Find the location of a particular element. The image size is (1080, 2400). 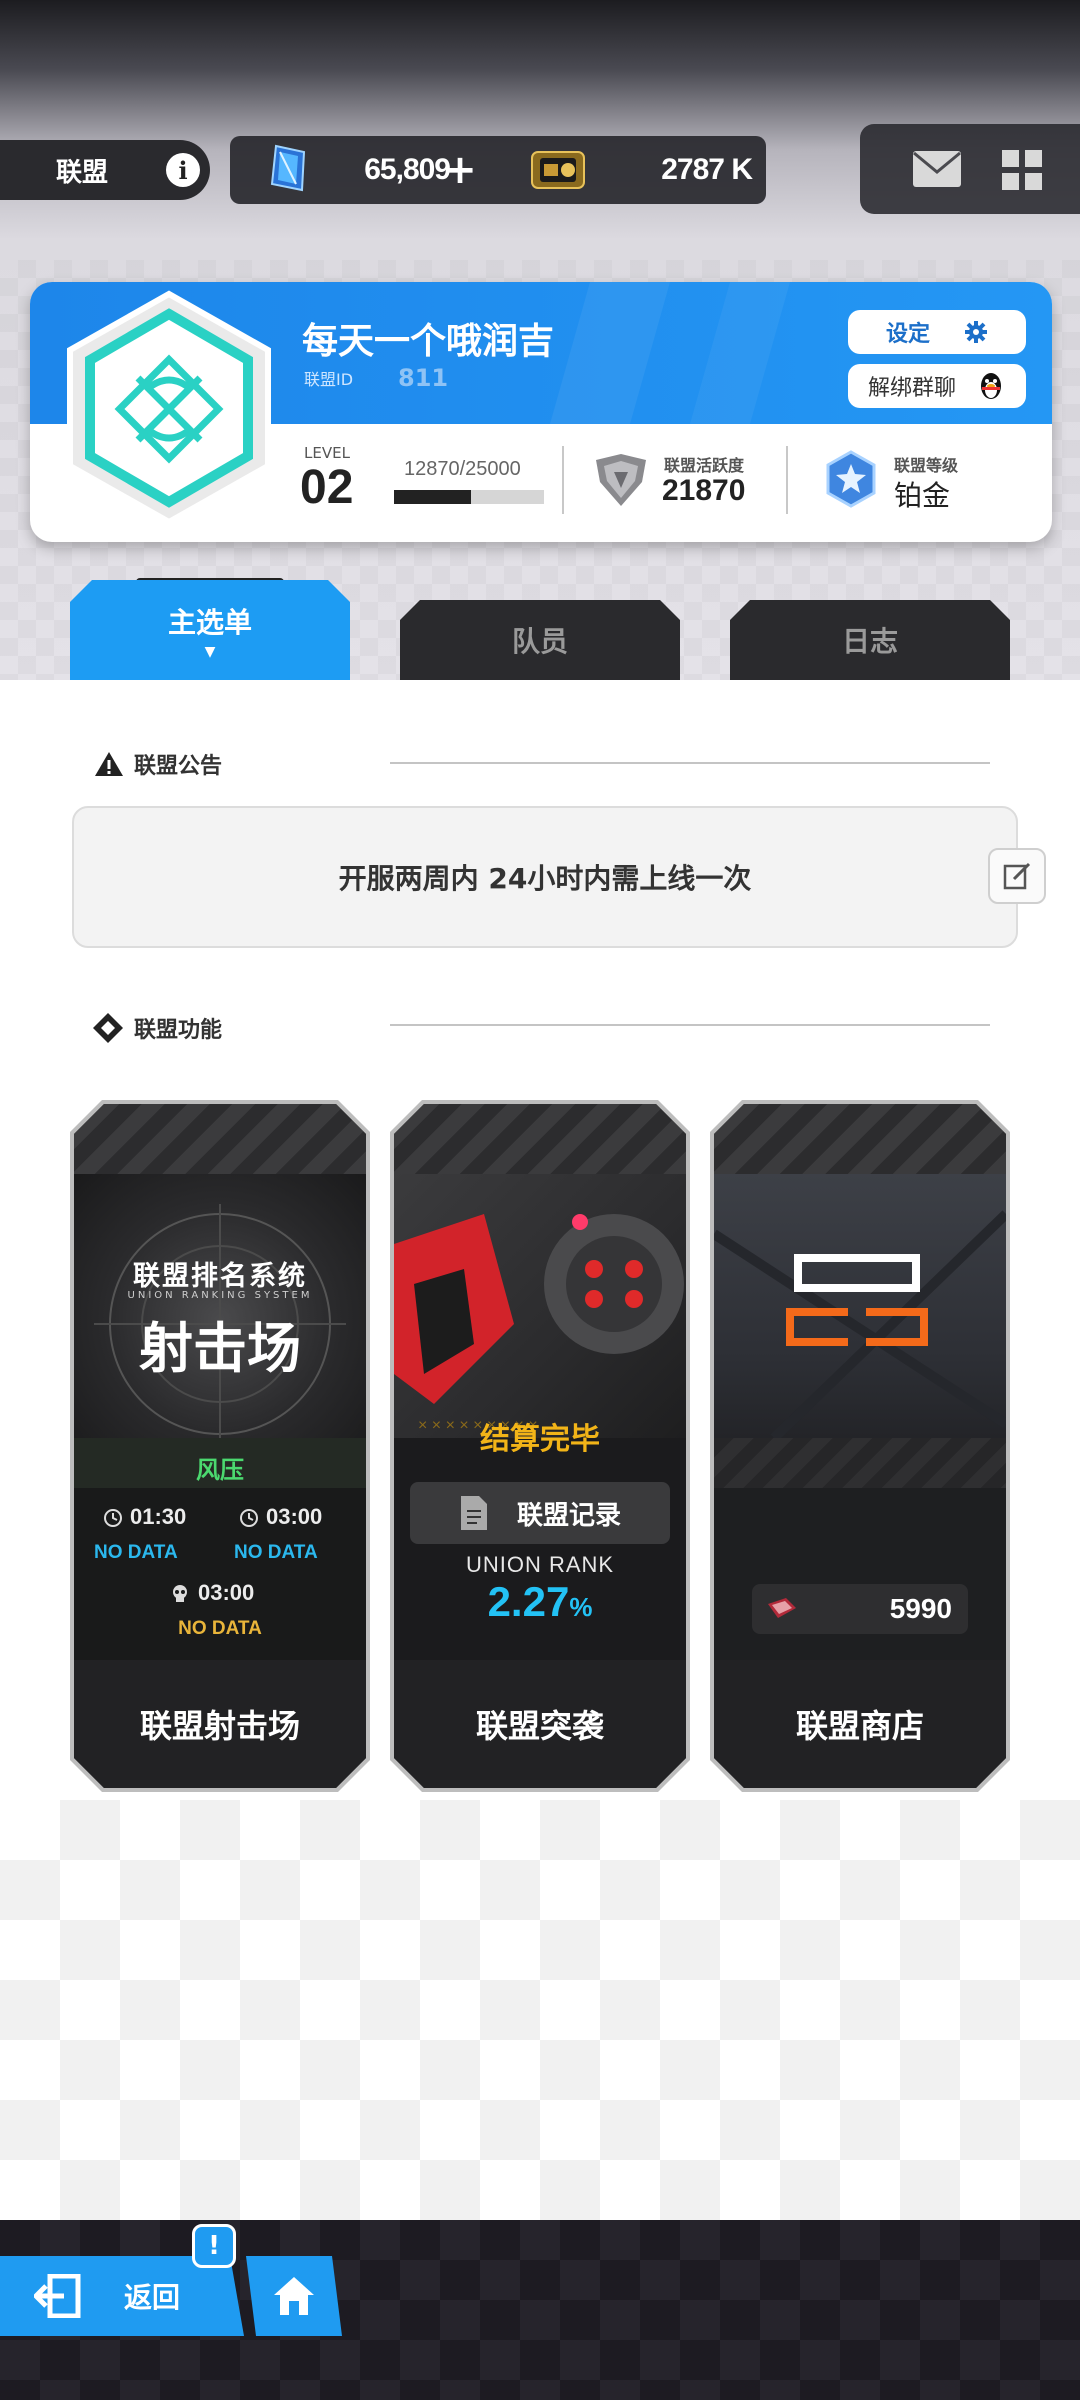

gem-icon is located at coordinates (288, 168).